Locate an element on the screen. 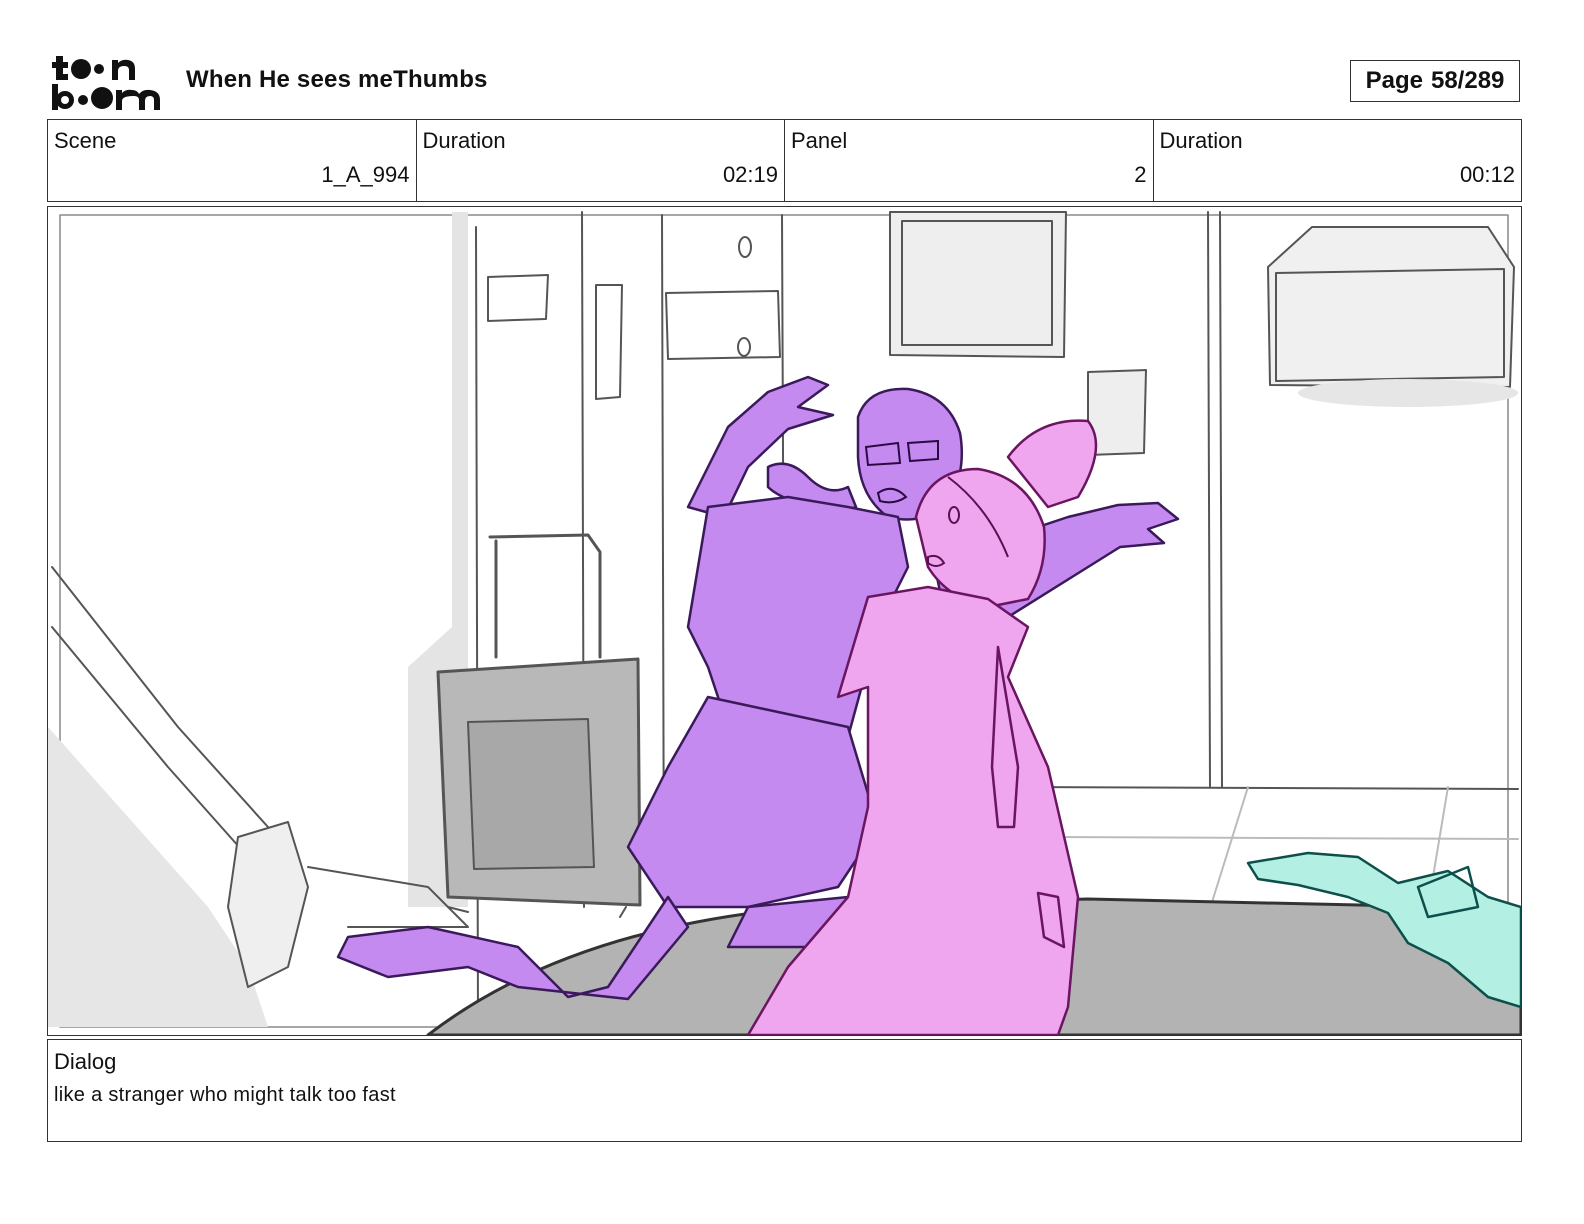 This screenshot has width=1584, height=1224. page-indicator: Page 58/289 is located at coordinates (1435, 81).